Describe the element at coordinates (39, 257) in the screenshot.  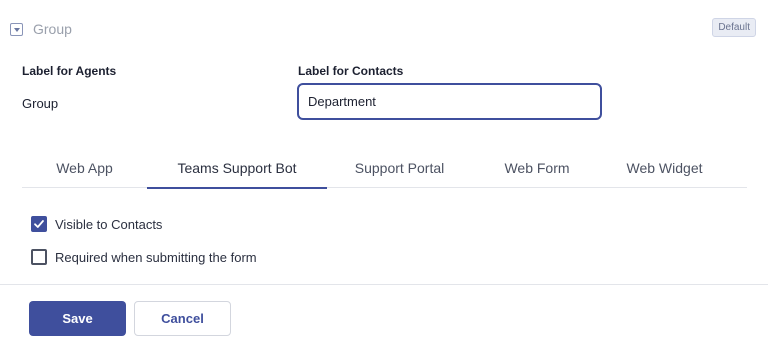
I see `required-checkbox` at that location.